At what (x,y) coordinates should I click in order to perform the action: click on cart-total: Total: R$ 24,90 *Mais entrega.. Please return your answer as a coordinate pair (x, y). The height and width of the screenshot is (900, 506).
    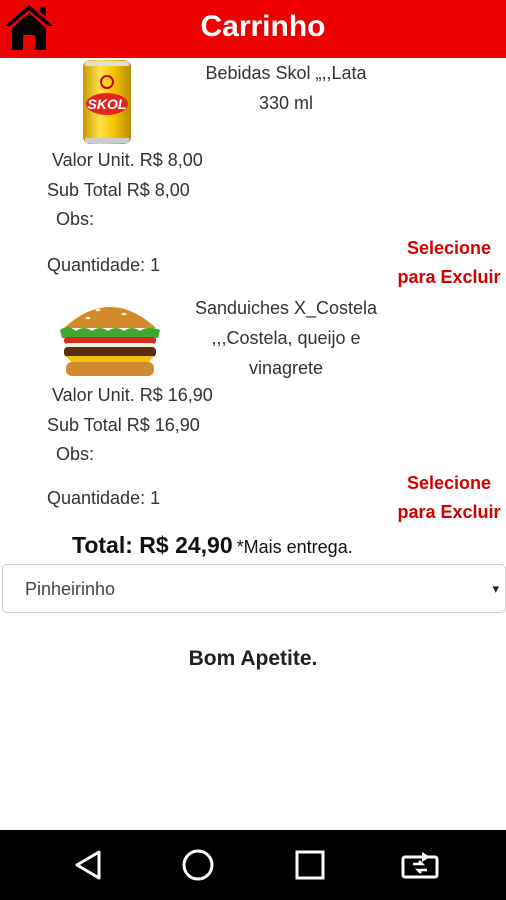
    Looking at the image, I should click on (212, 545).